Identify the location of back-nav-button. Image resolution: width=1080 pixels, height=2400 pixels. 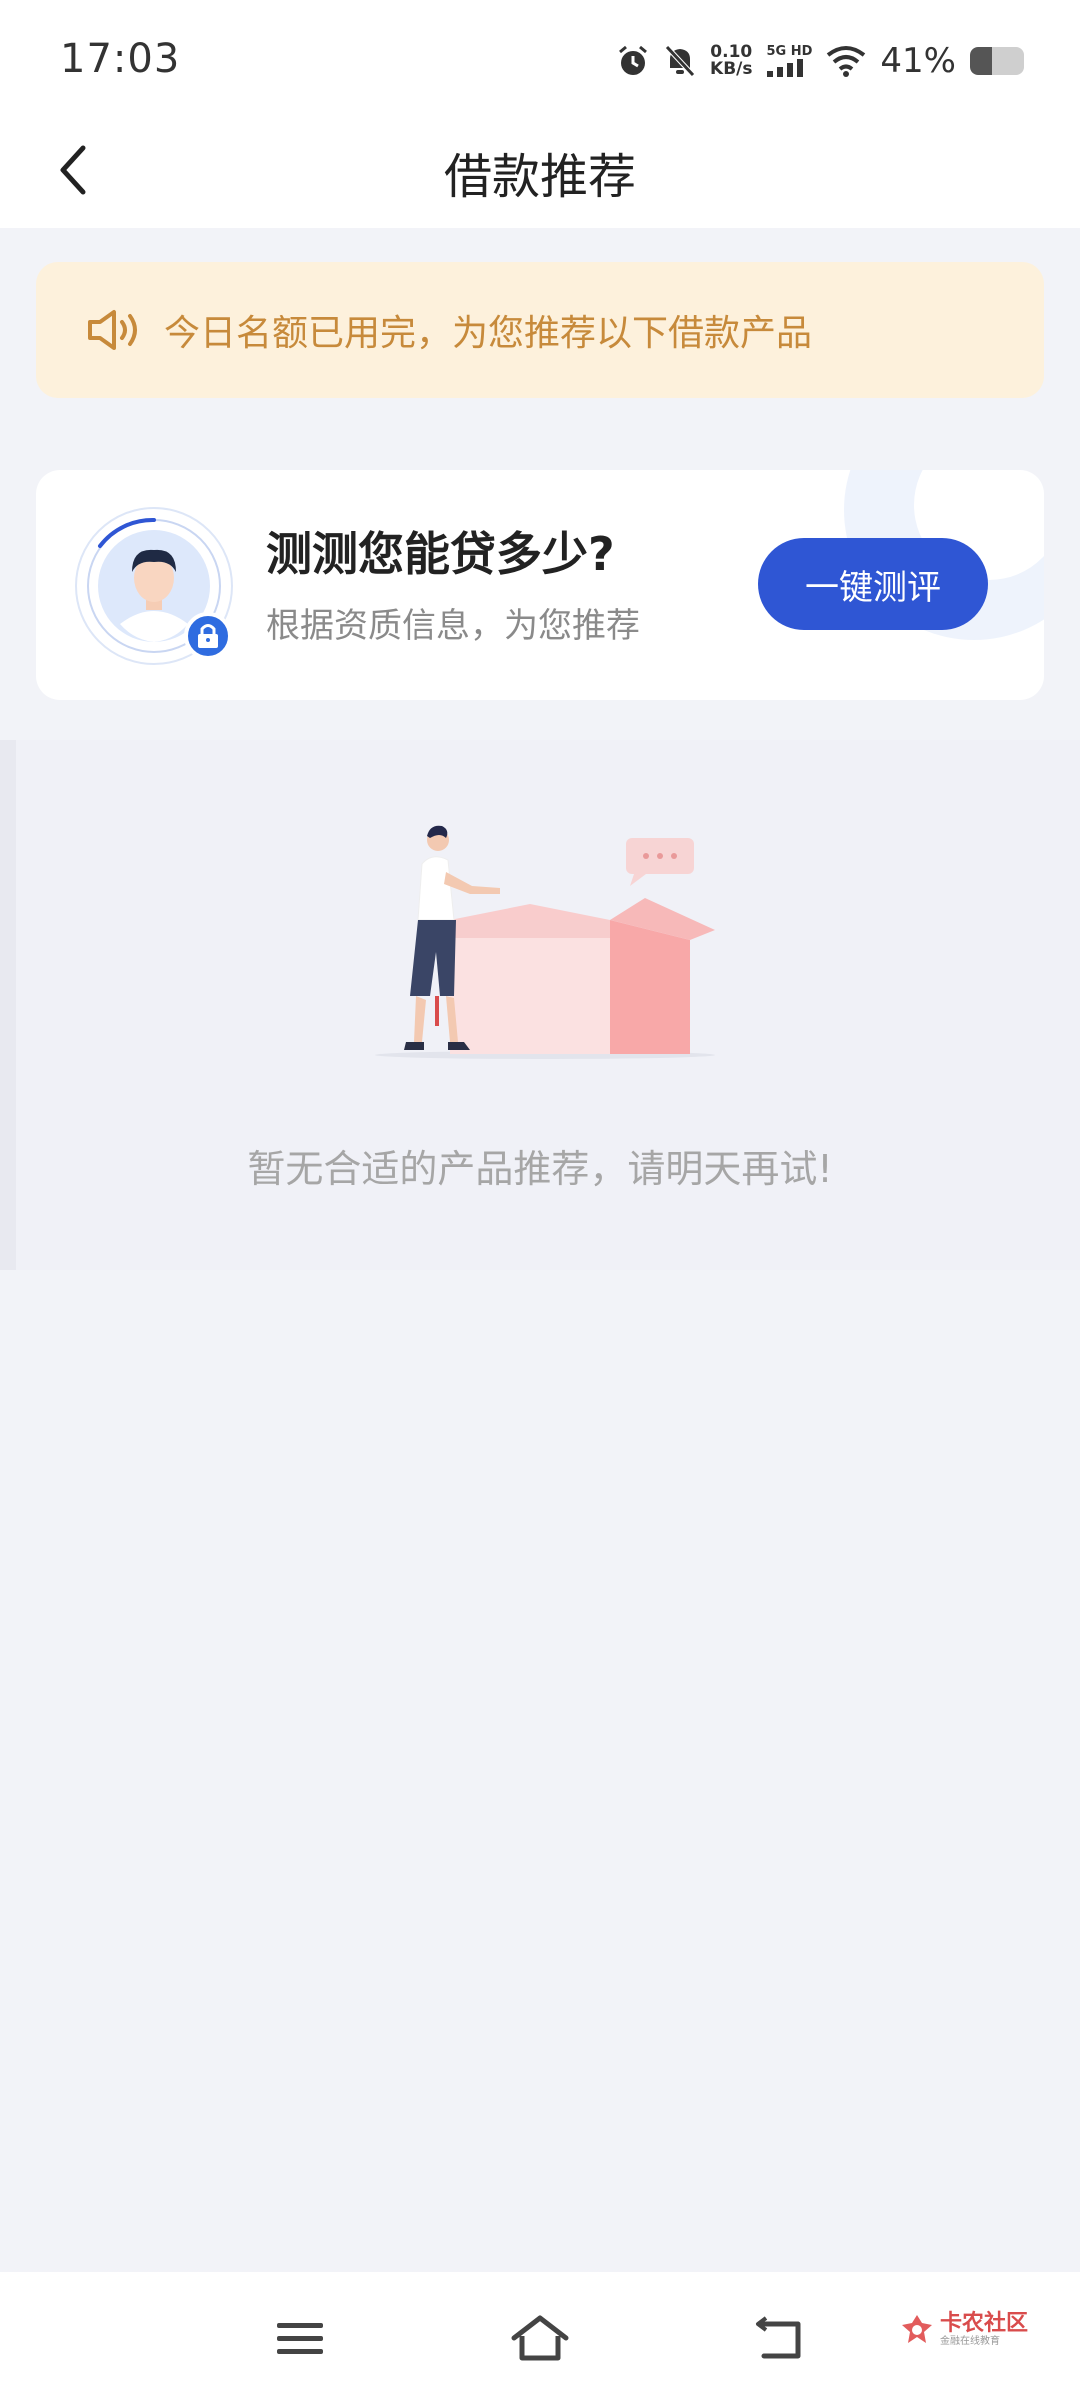
(780, 2339).